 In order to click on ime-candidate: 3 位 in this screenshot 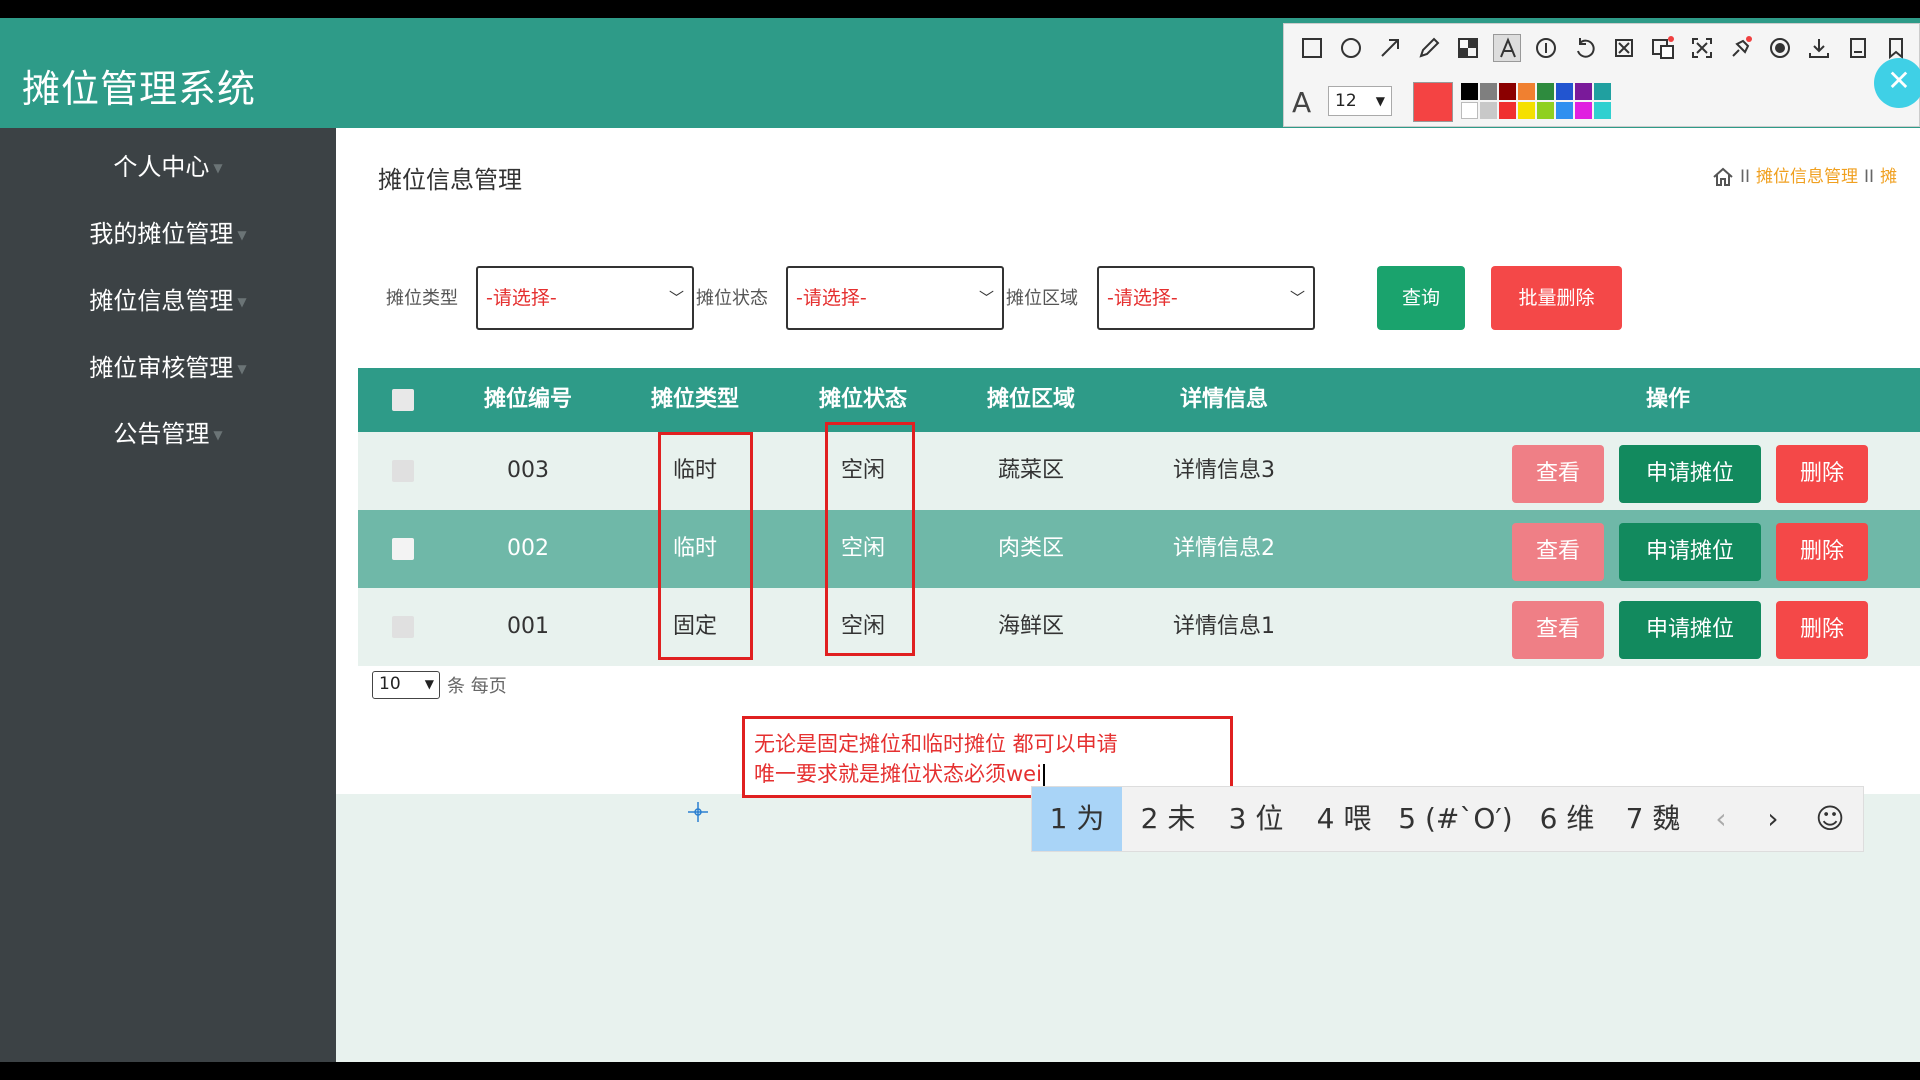, I will do `click(1256, 819)`.